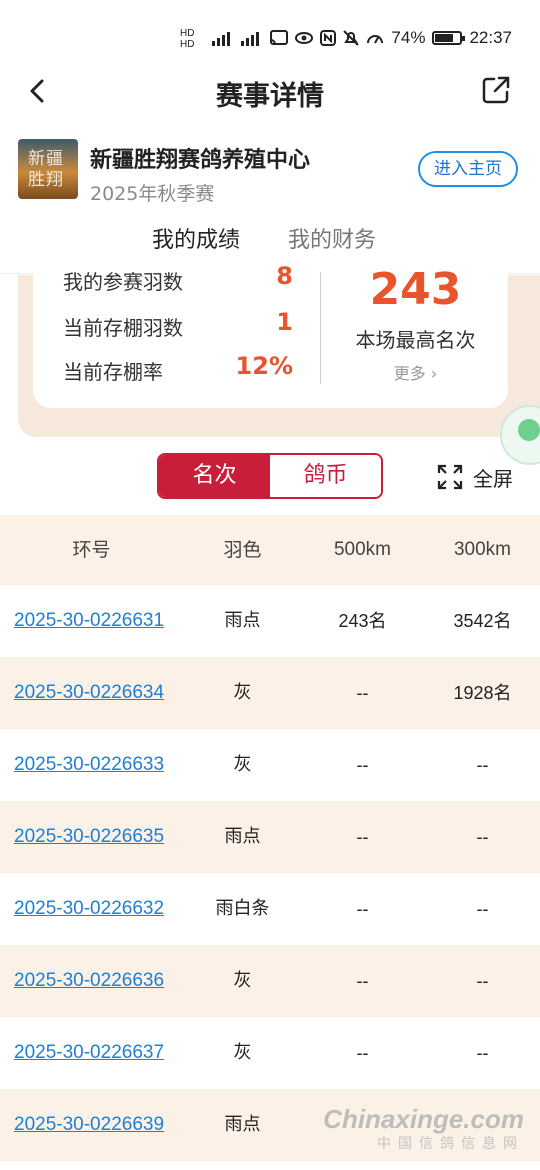 The width and height of the screenshot is (540, 1170). I want to click on table-row: 2025-30-0226637 灰 -- --, so click(270, 1053).